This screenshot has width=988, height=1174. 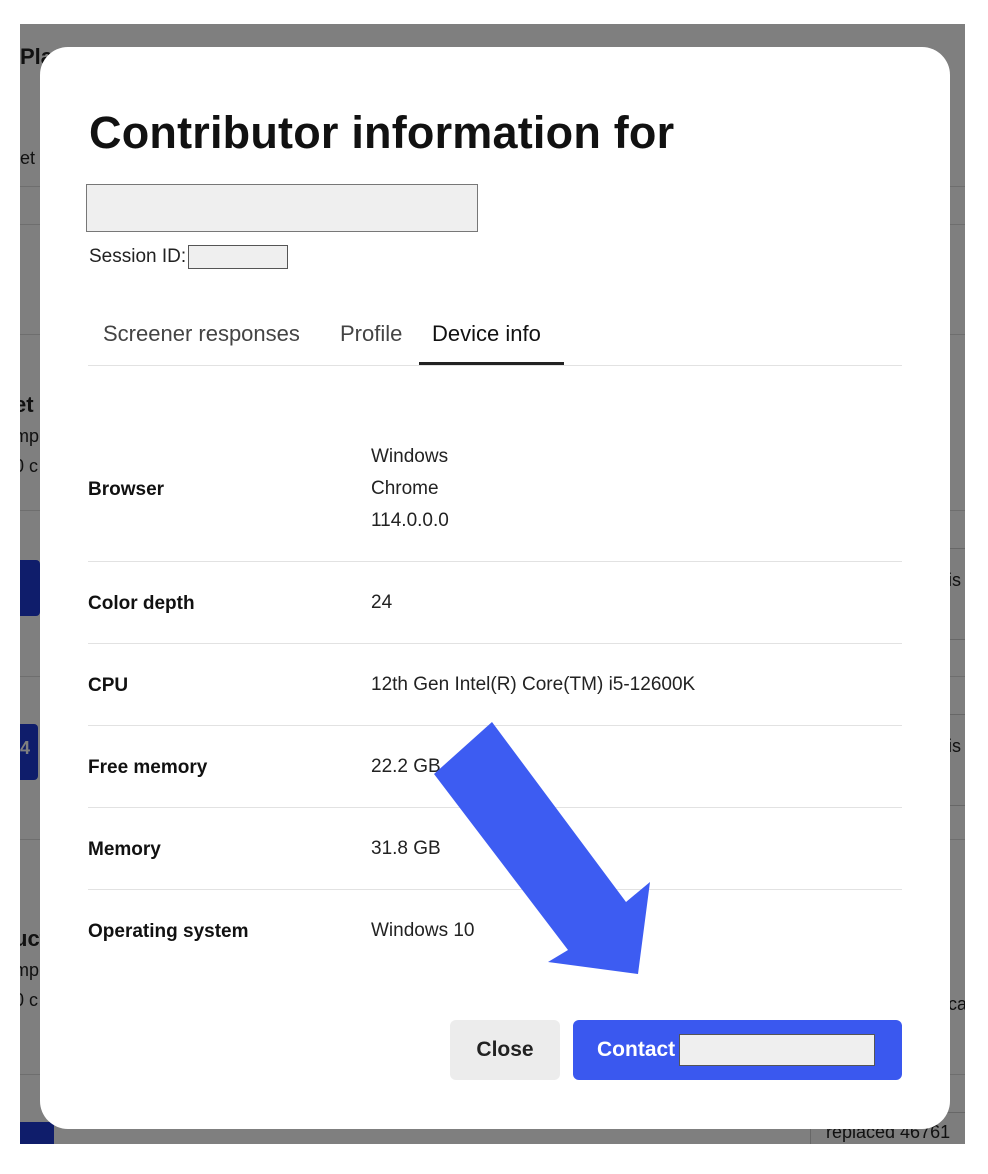 I want to click on tab-bar: Screener responses Profile Device info, so click(x=495, y=341).